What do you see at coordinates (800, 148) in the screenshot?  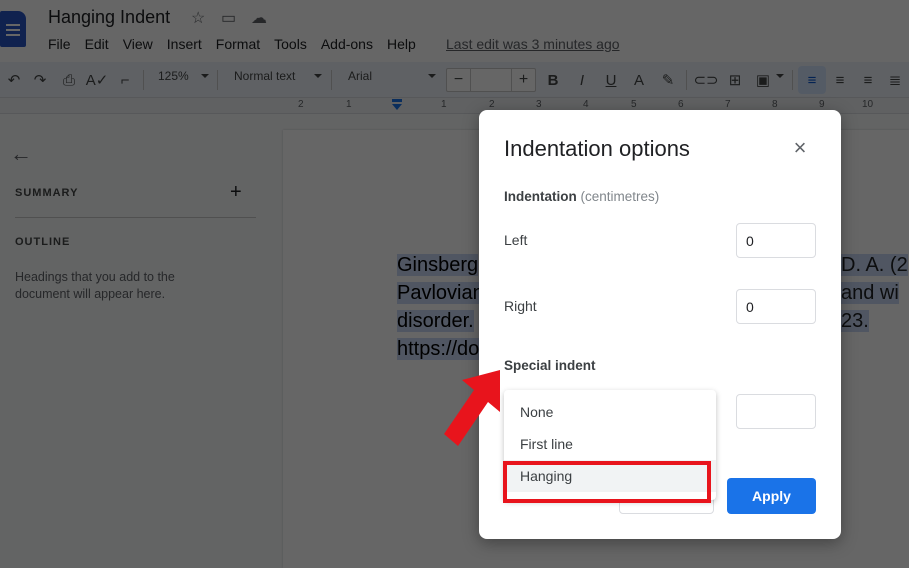 I see `close-icon: ×` at bounding box center [800, 148].